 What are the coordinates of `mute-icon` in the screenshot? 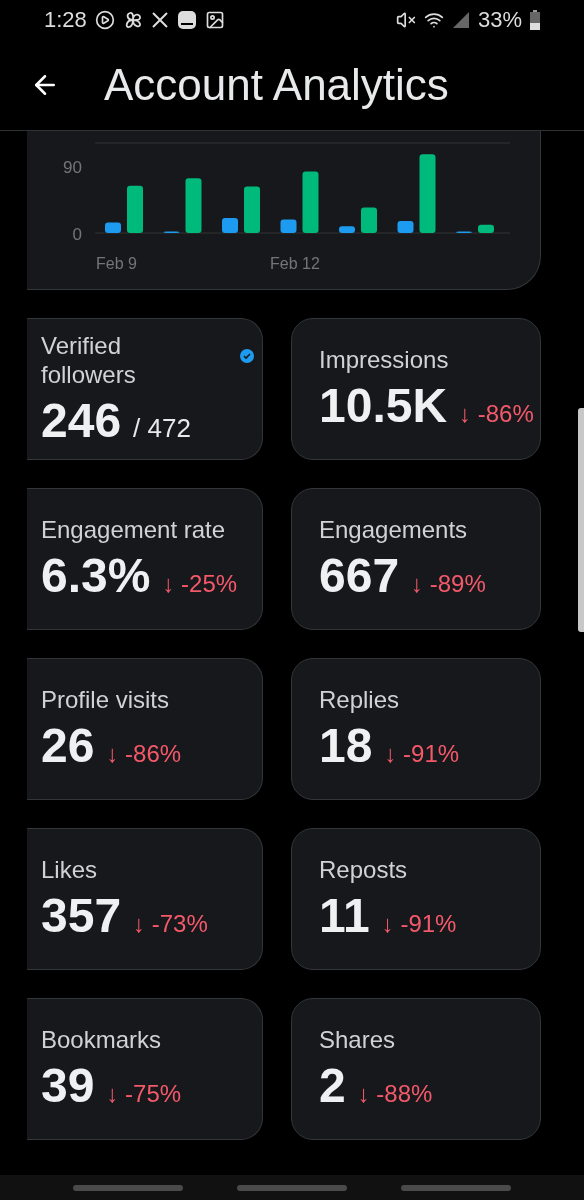 It's located at (405, 20).